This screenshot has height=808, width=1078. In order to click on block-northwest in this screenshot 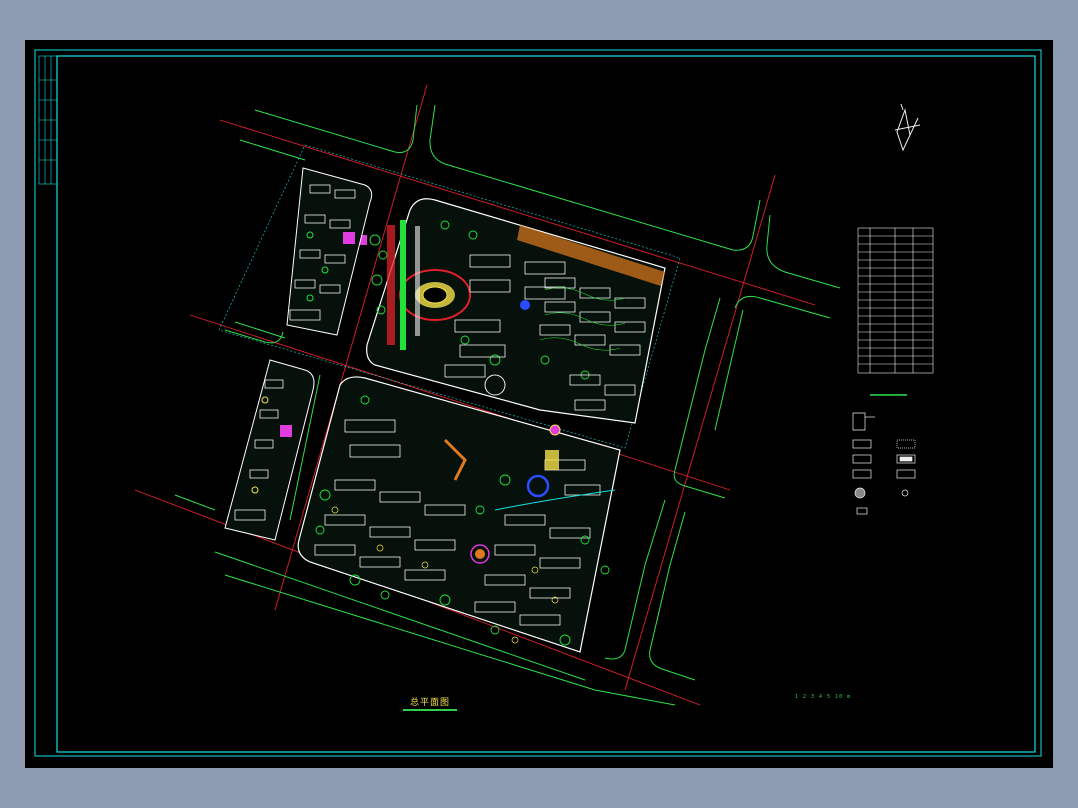, I will do `click(329, 251)`.